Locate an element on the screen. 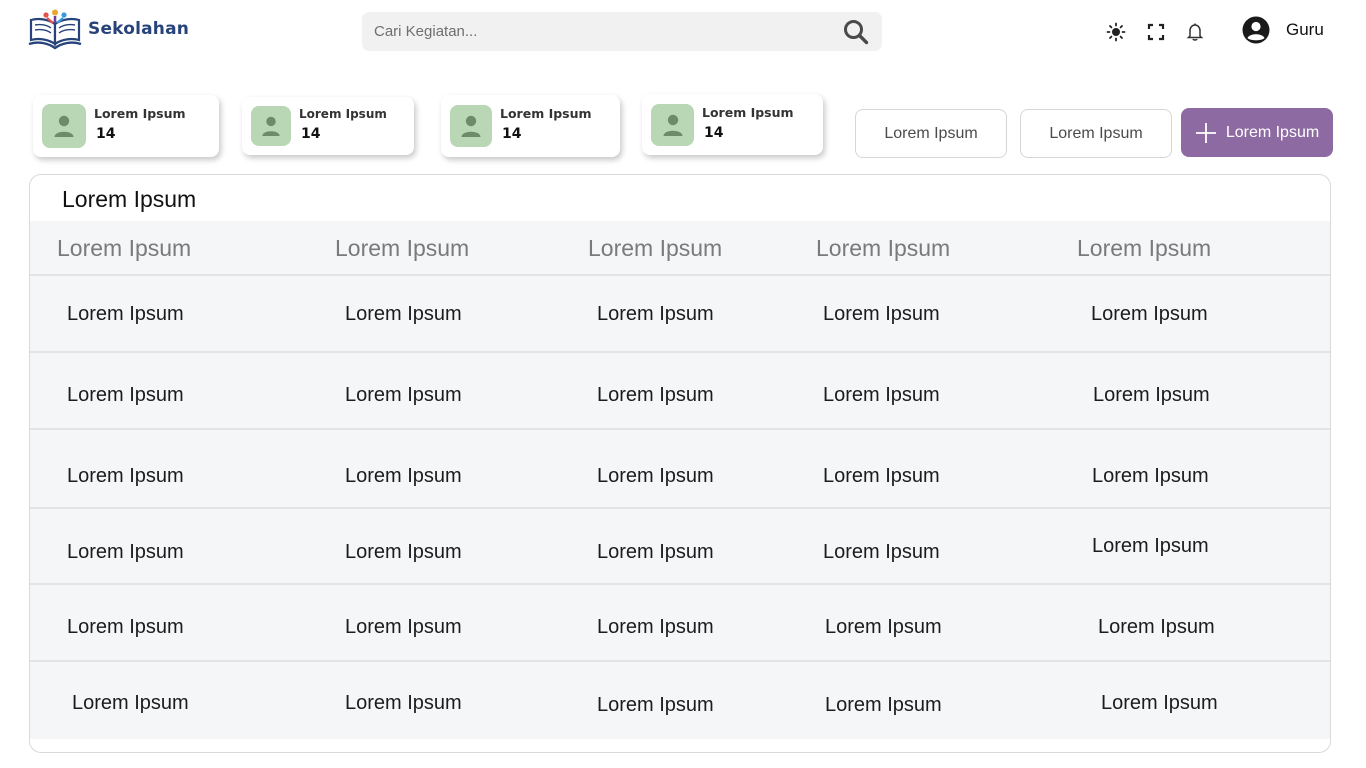 The height and width of the screenshot is (768, 1366). stat-card-2: Lorem Ipsum 14 is located at coordinates (328, 126).